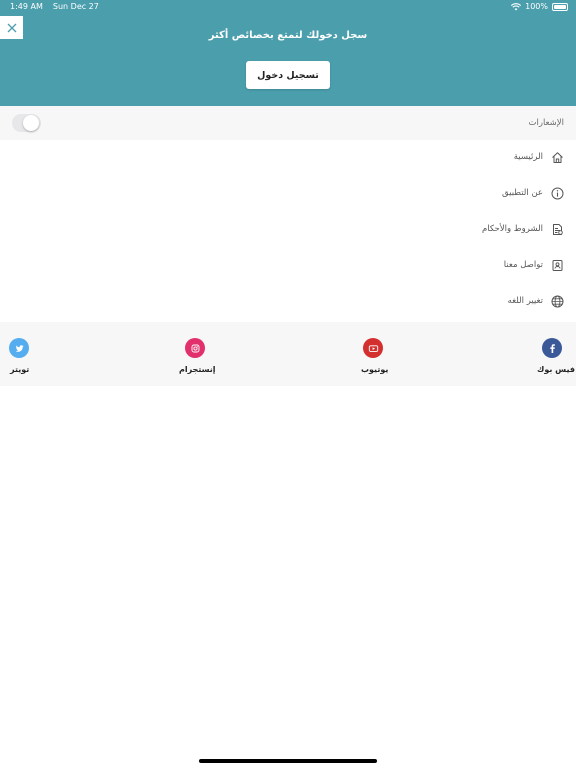 This screenshot has height=768, width=576. What do you see at coordinates (373, 348) in the screenshot?
I see `youtube-icon` at bounding box center [373, 348].